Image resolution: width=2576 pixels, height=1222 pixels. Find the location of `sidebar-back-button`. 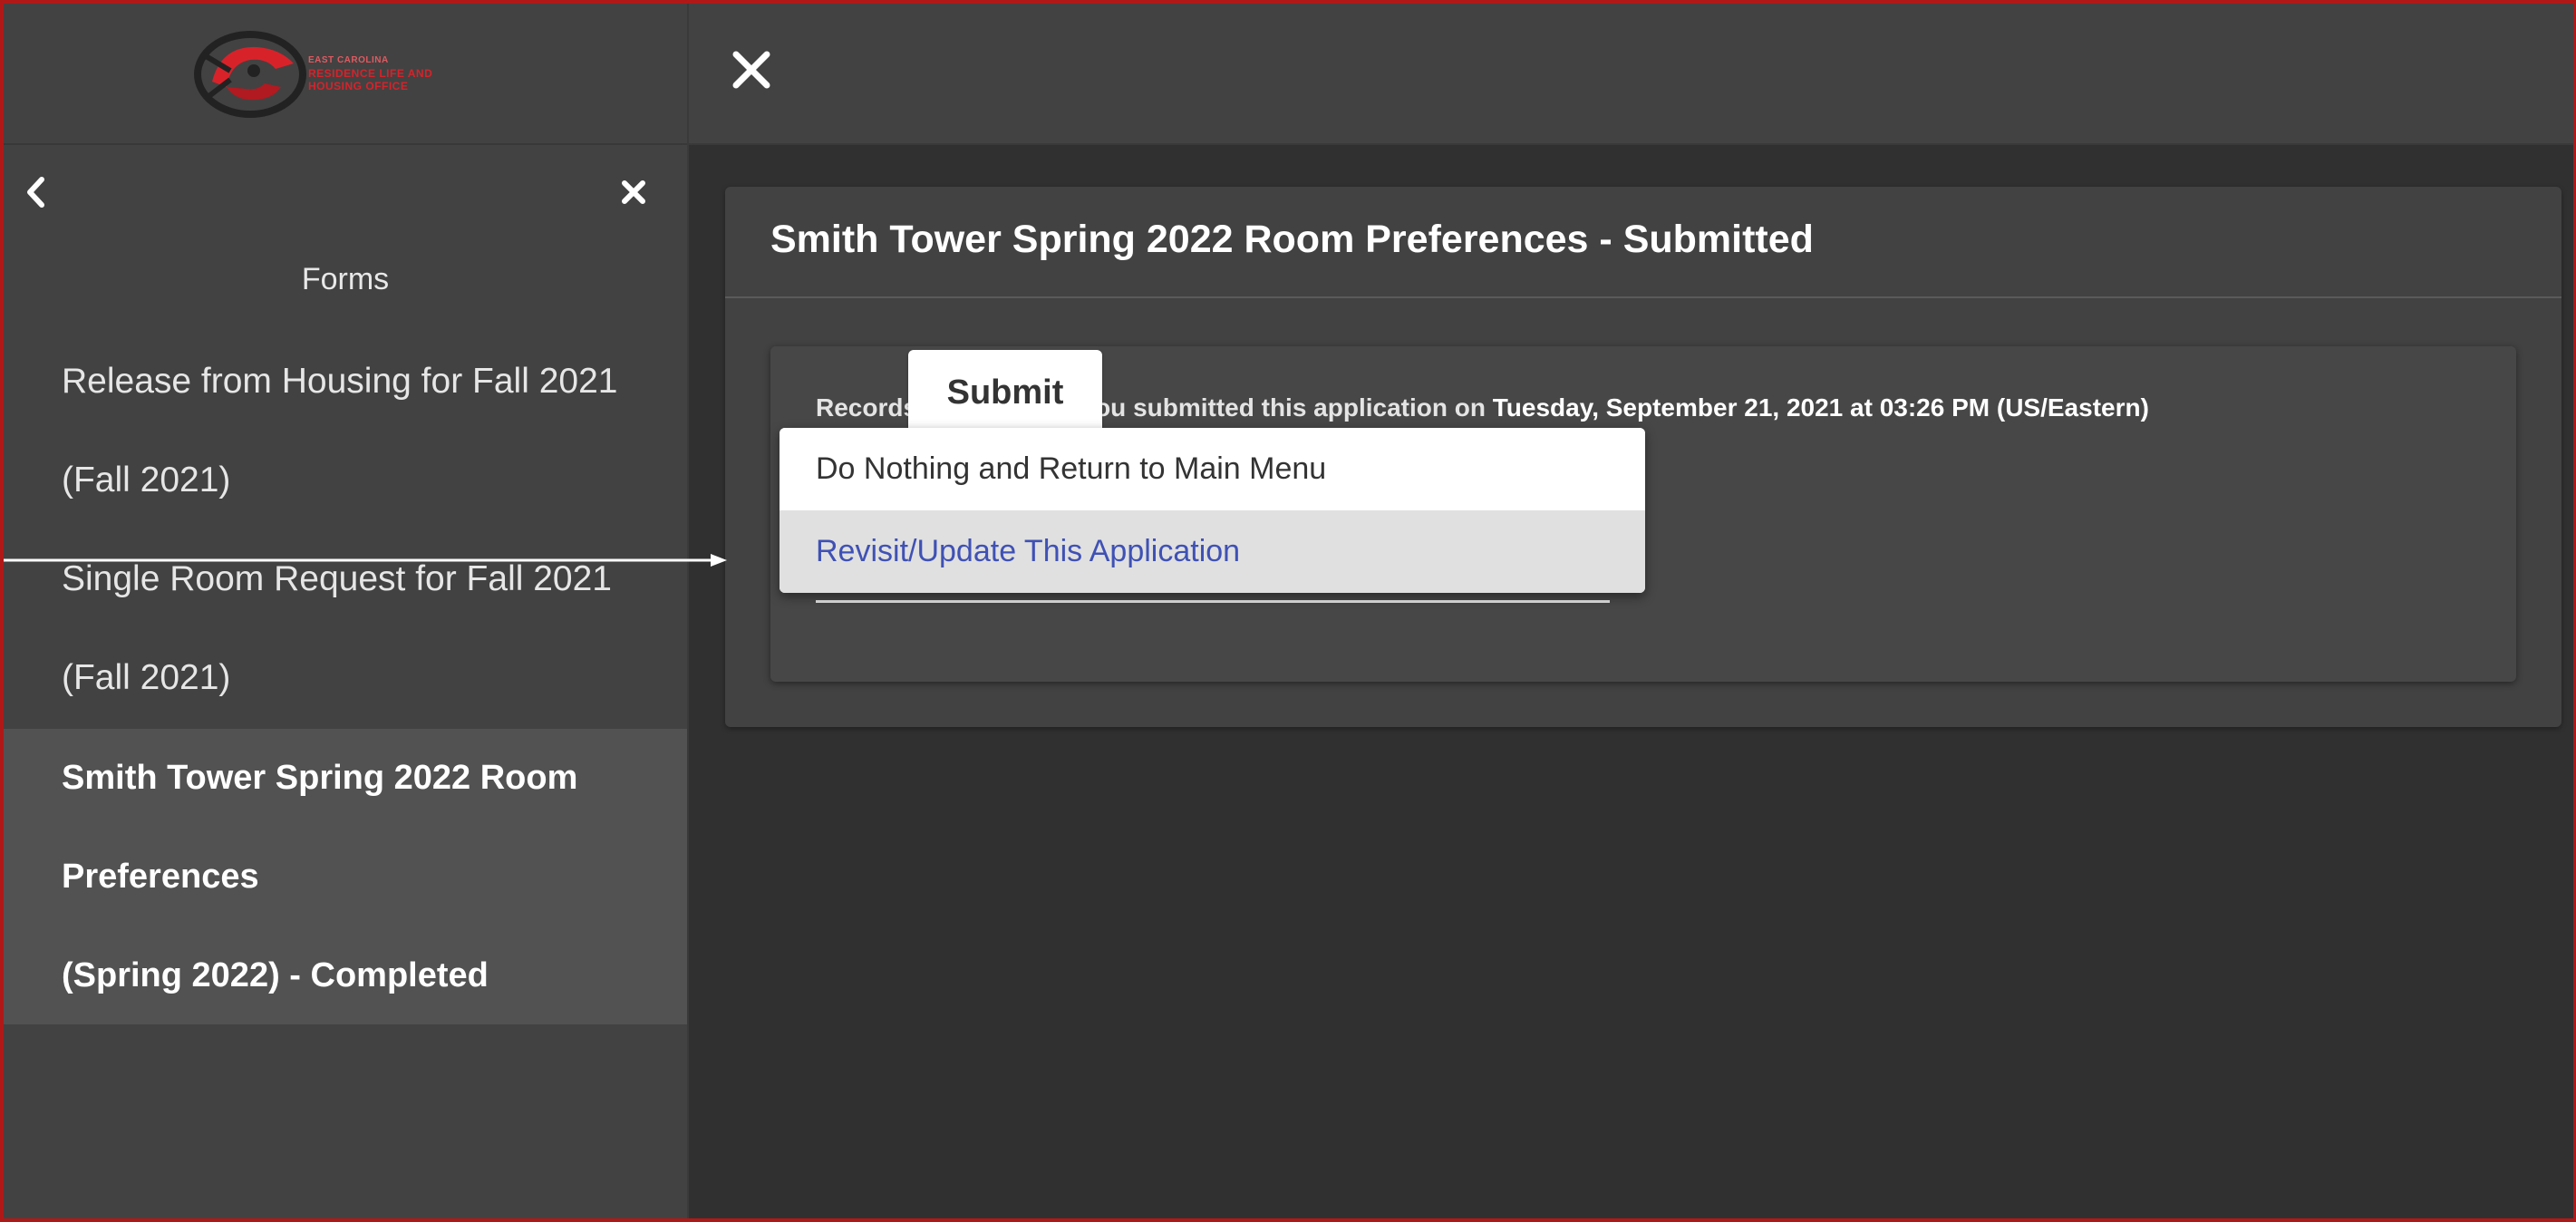

sidebar-back-button is located at coordinates (35, 192).